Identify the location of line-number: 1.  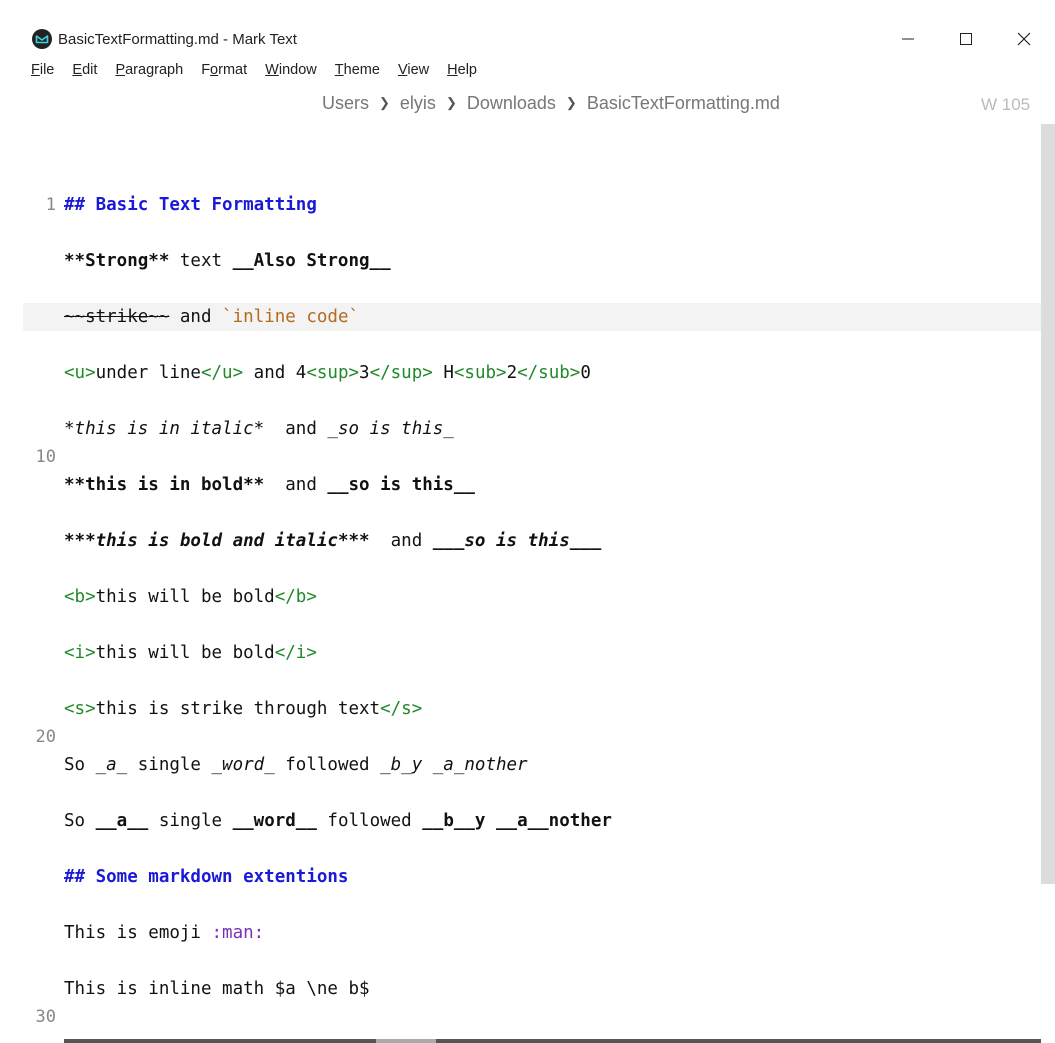
(50, 205).